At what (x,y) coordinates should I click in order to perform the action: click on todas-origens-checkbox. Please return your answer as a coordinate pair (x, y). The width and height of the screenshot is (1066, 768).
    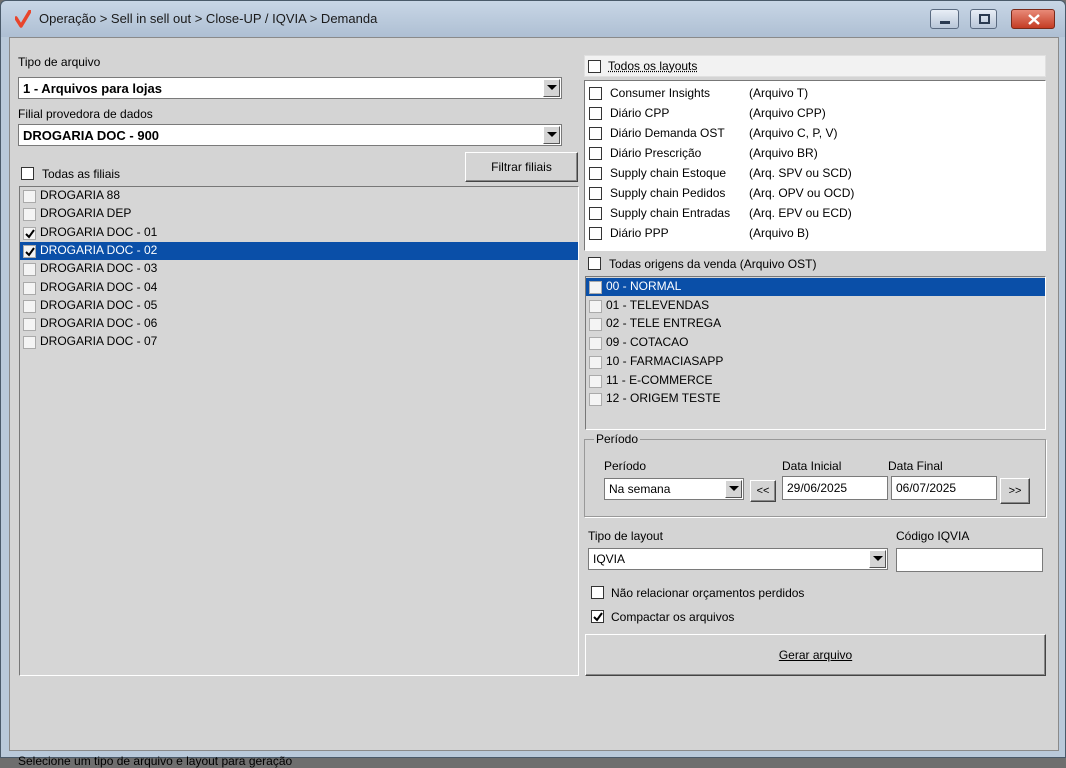
    Looking at the image, I should click on (594, 263).